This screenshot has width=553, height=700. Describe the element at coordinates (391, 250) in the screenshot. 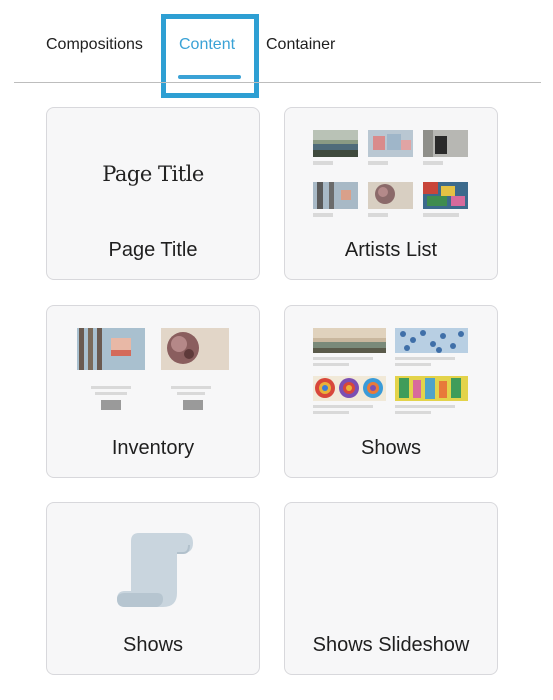

I see `card-label: Artists List` at that location.